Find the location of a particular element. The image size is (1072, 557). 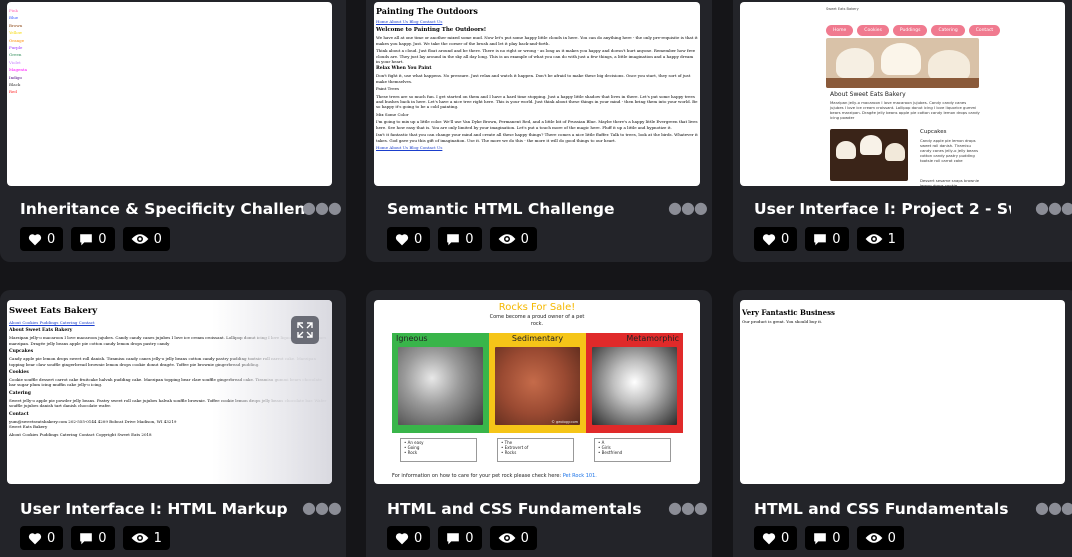

expand-button is located at coordinates (305, 330).